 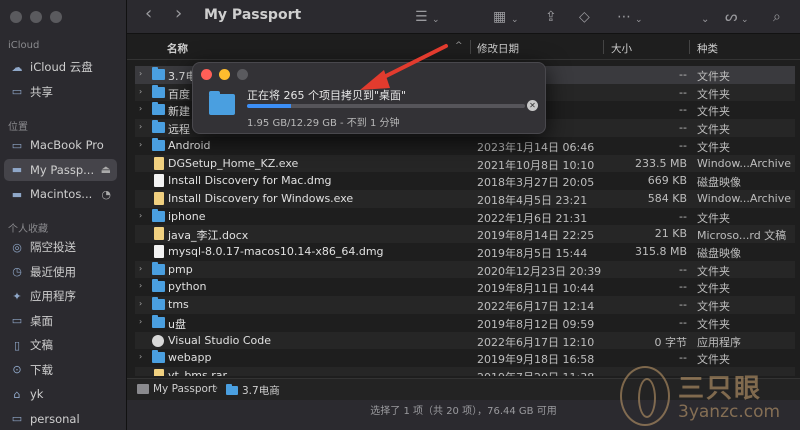 I want to click on table-row: › tms 2022年6月17日 12:14 -- 文件夹, so click(x=465, y=305).